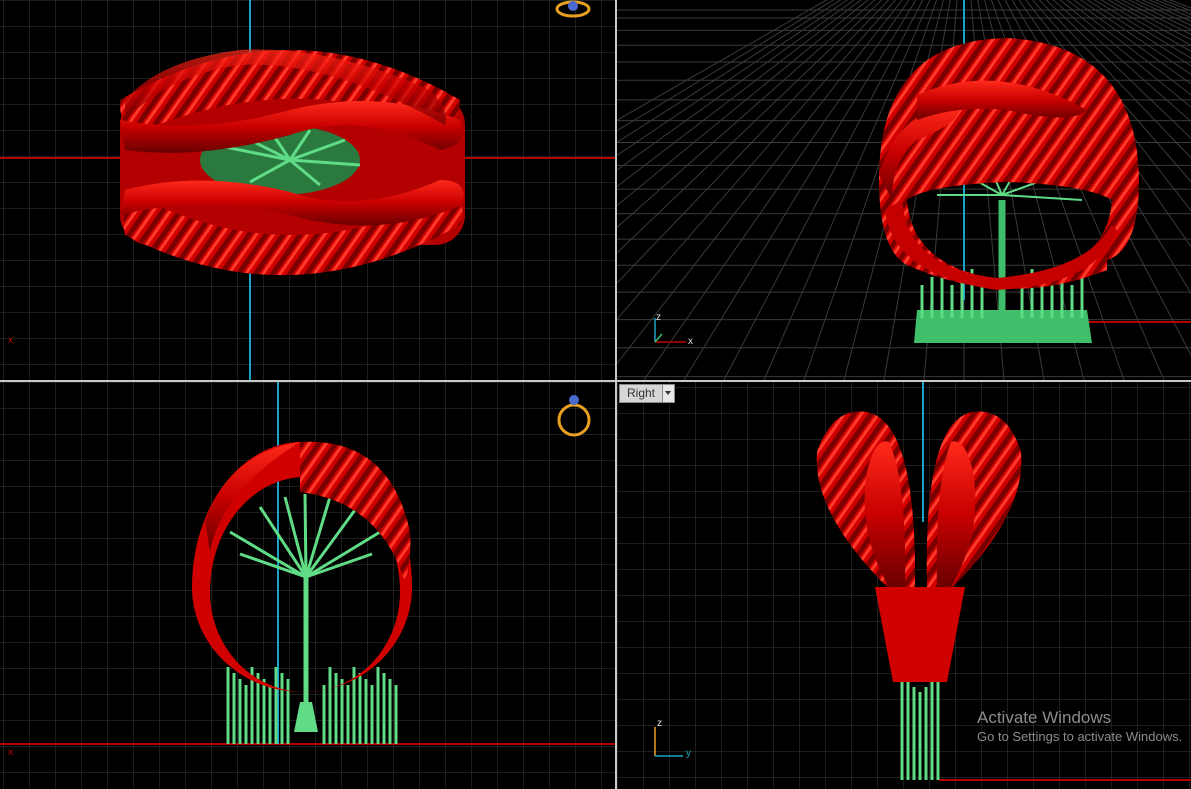 The height and width of the screenshot is (789, 1191). I want to click on axis-label-z: z, so click(659, 723).